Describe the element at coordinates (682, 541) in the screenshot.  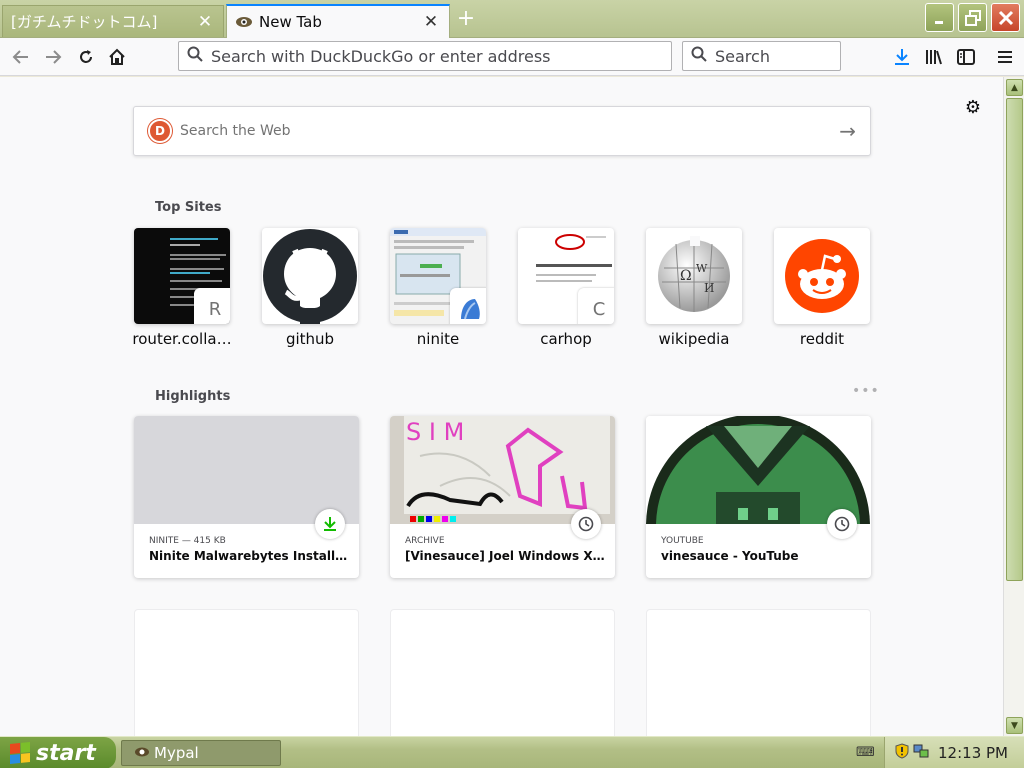
I see `card-context: YOUTUBE` at that location.